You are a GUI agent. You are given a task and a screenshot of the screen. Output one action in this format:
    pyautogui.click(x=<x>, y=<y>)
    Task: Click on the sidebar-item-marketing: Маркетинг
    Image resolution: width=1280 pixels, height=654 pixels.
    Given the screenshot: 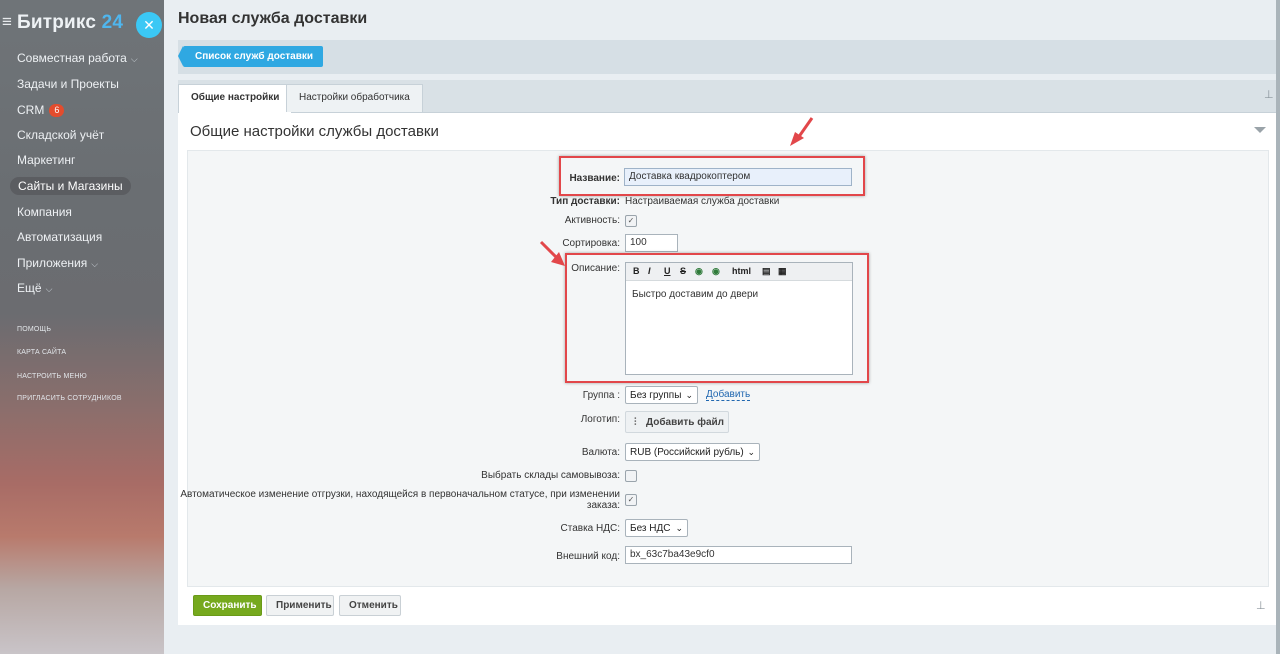 What is the action you would take?
    pyautogui.click(x=46, y=160)
    